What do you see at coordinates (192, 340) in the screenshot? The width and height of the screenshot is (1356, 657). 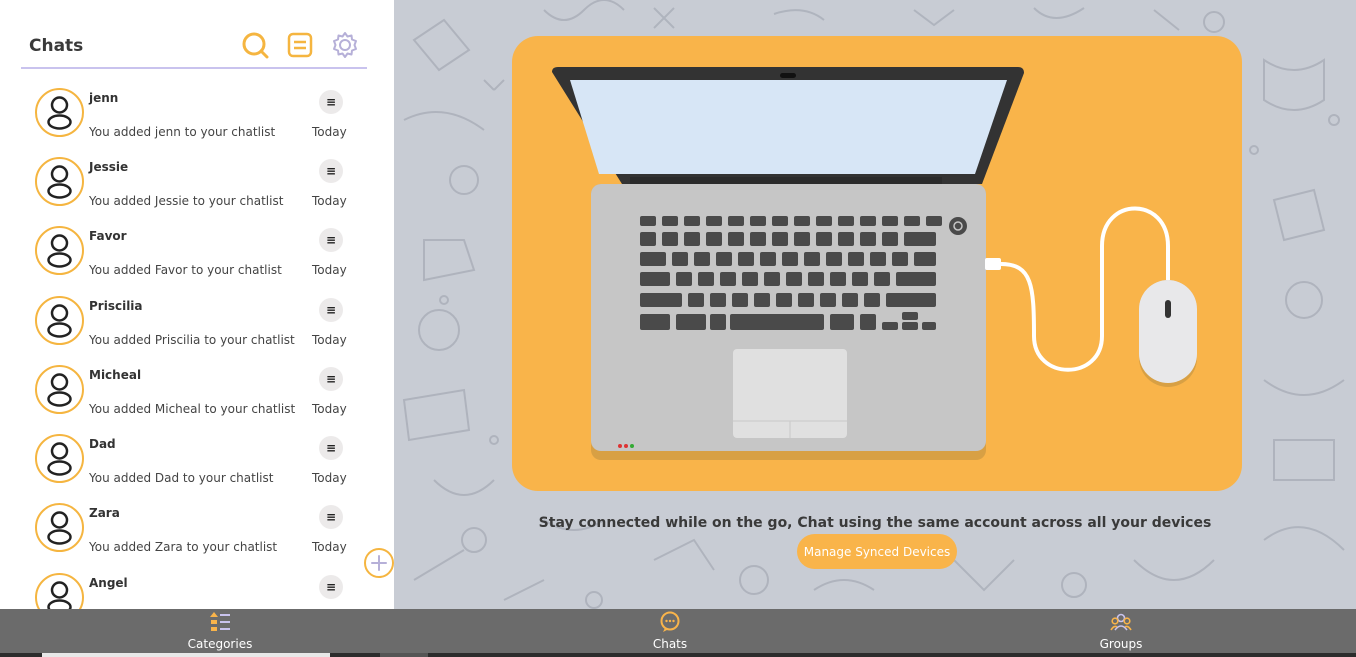 I see `chat-last-message: You added Priscilia to your chatlist` at bounding box center [192, 340].